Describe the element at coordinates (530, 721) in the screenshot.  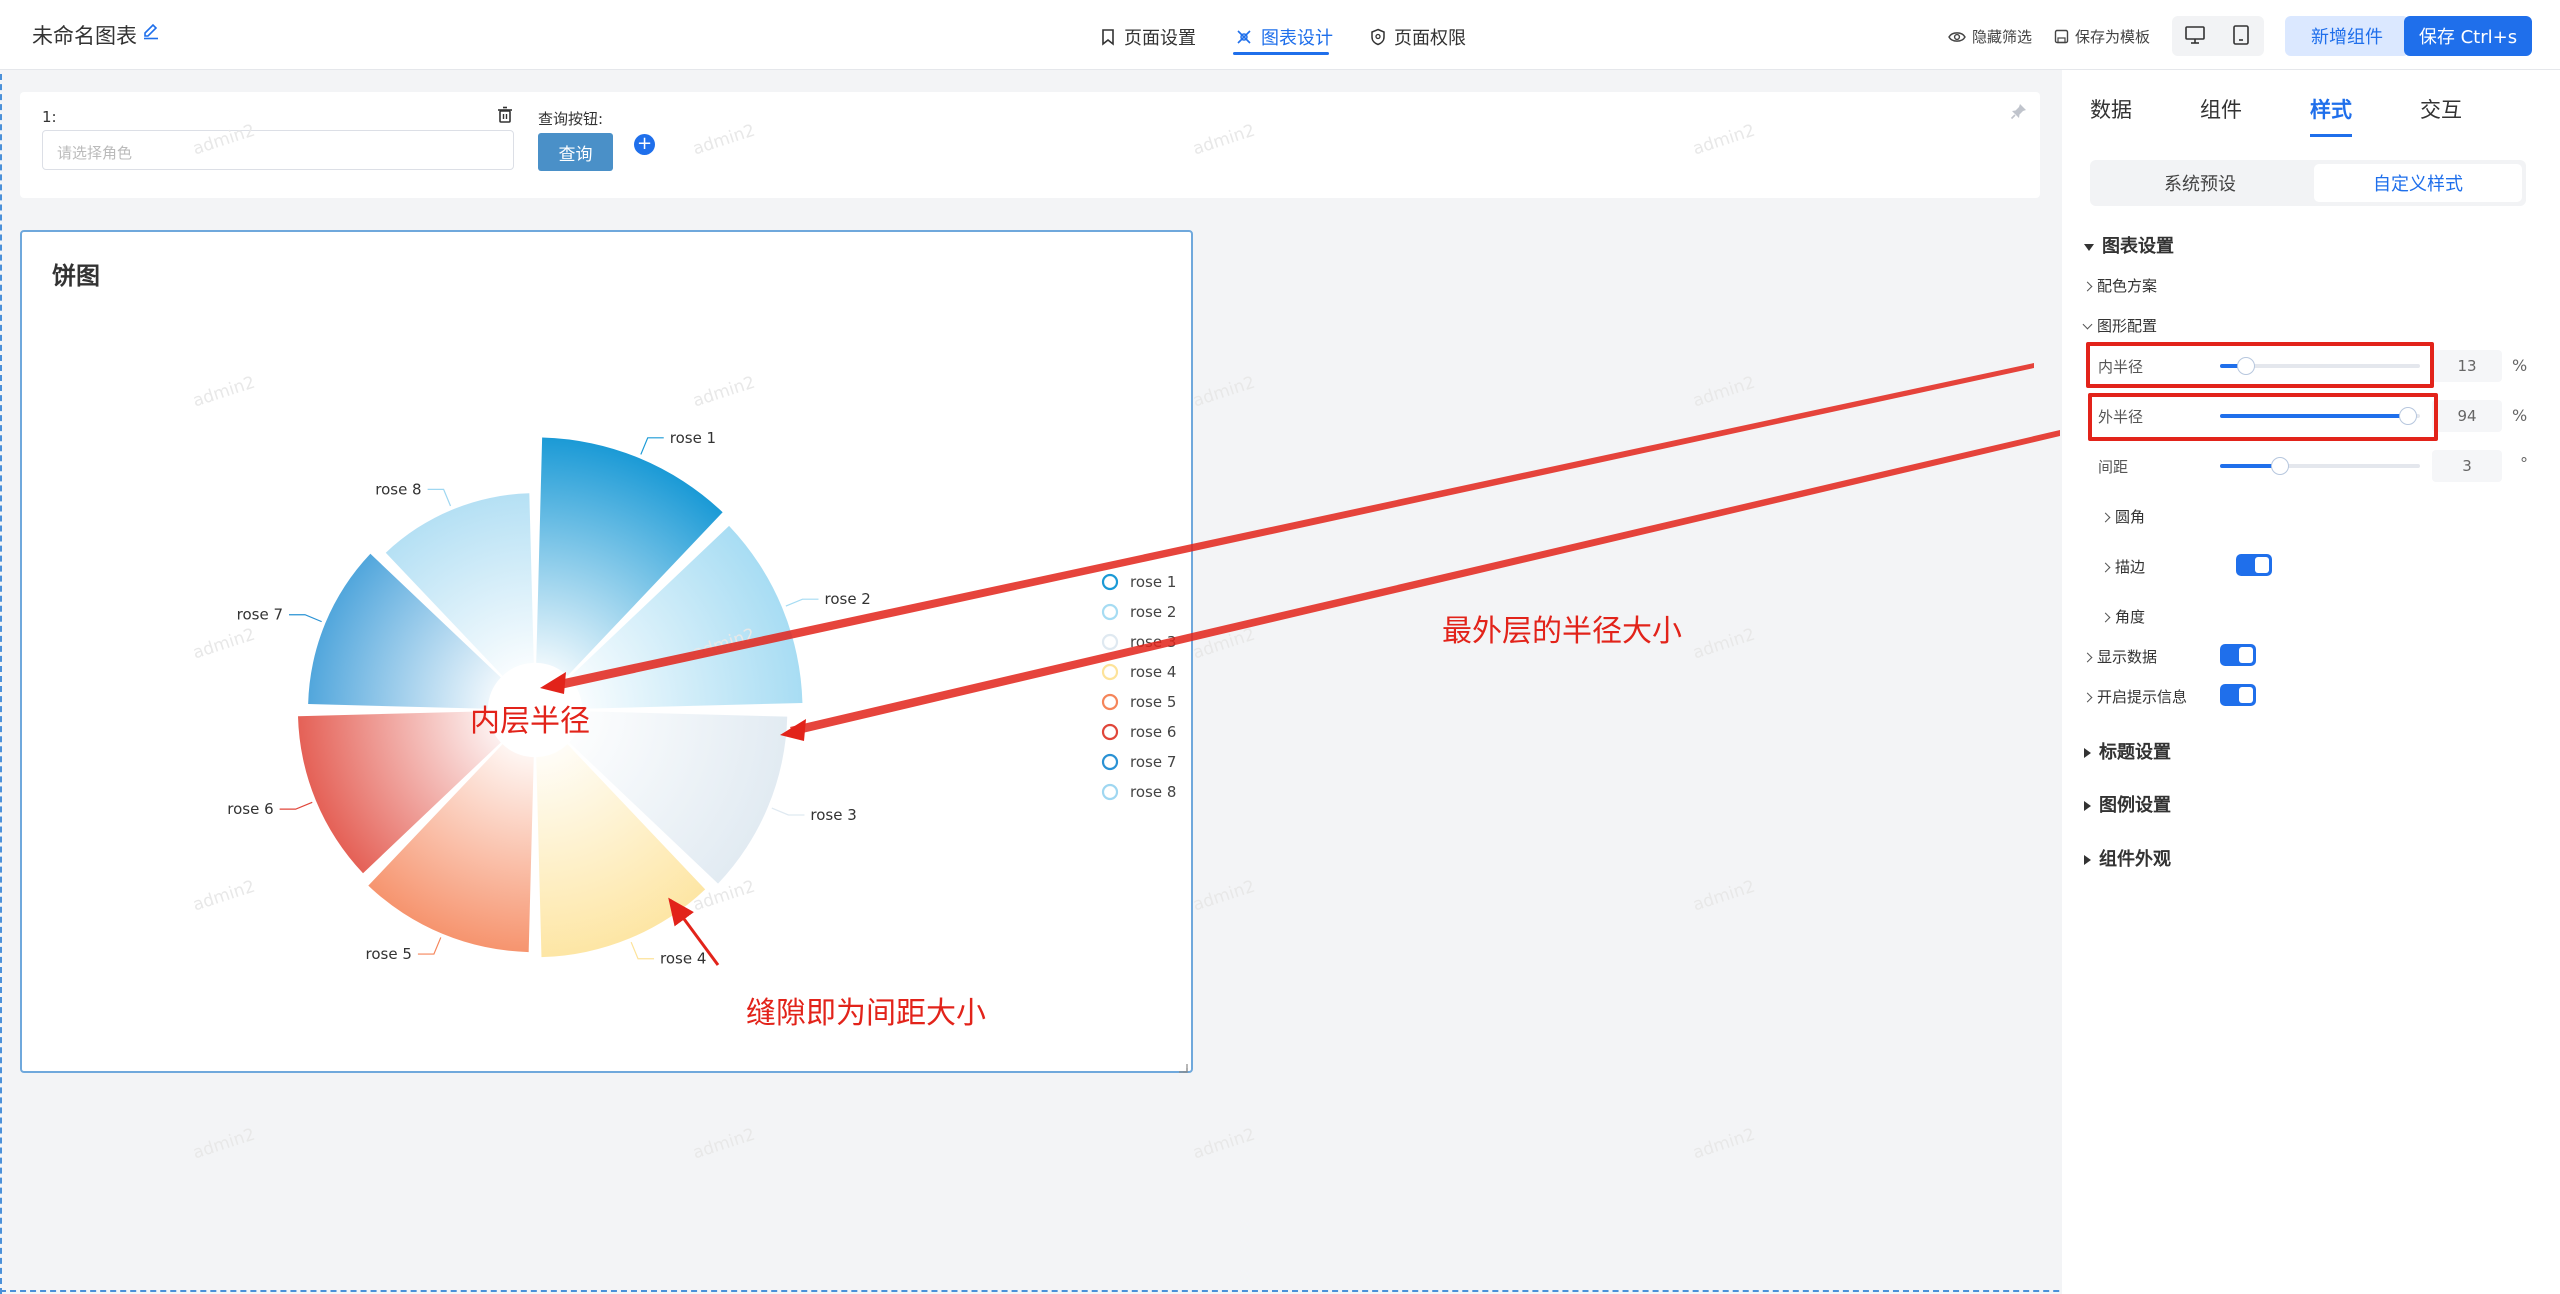
I see `annotation-inner-radius: 内层半径` at that location.